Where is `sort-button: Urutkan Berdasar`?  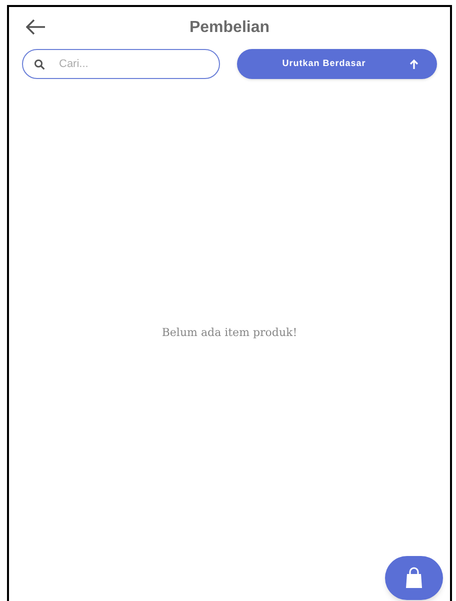
sort-button: Urutkan Berdasar is located at coordinates (337, 64).